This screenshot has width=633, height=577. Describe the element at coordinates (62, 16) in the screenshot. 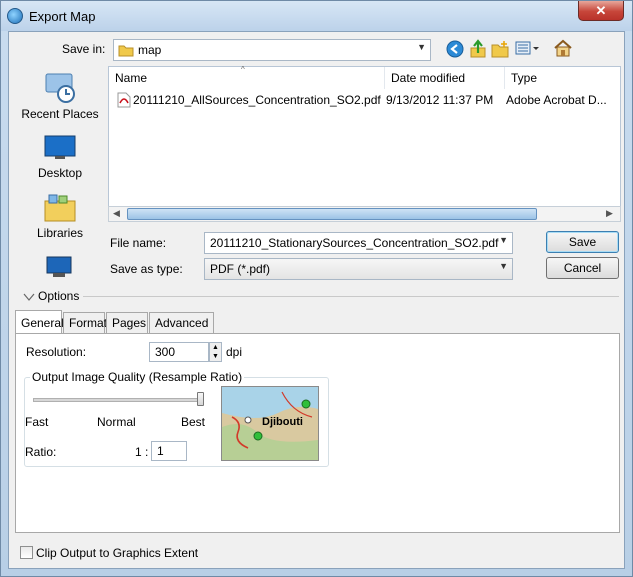

I see `window-title: Export Map` at that location.